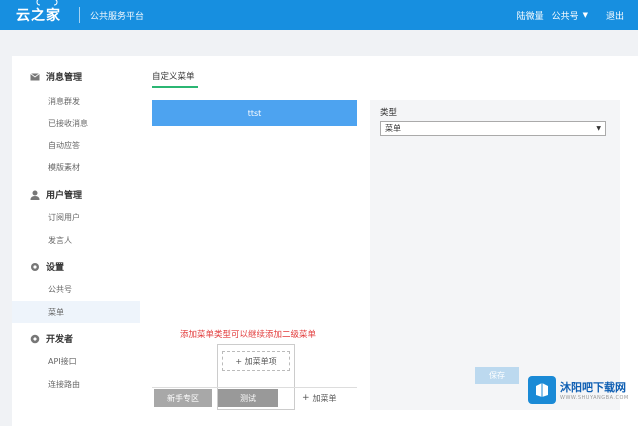  Describe the element at coordinates (598, 128) in the screenshot. I see `chevron-down-icon: ▼` at that location.